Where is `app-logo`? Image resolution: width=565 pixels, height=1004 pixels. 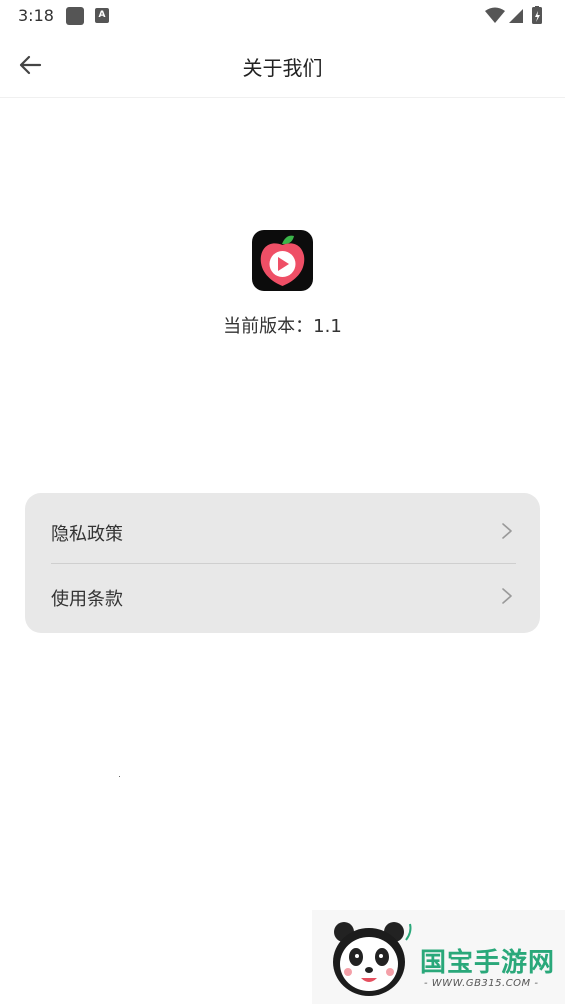 app-logo is located at coordinates (282, 260).